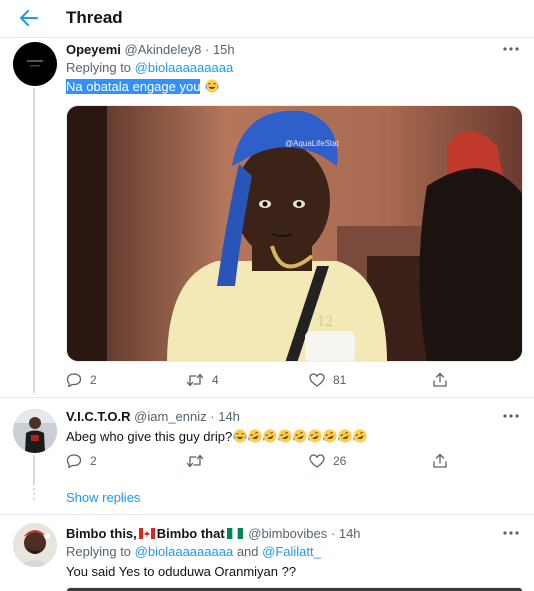 The height and width of the screenshot is (591, 534). What do you see at coordinates (163, 49) in the screenshot?
I see `user-handle: @Akindeley8` at bounding box center [163, 49].